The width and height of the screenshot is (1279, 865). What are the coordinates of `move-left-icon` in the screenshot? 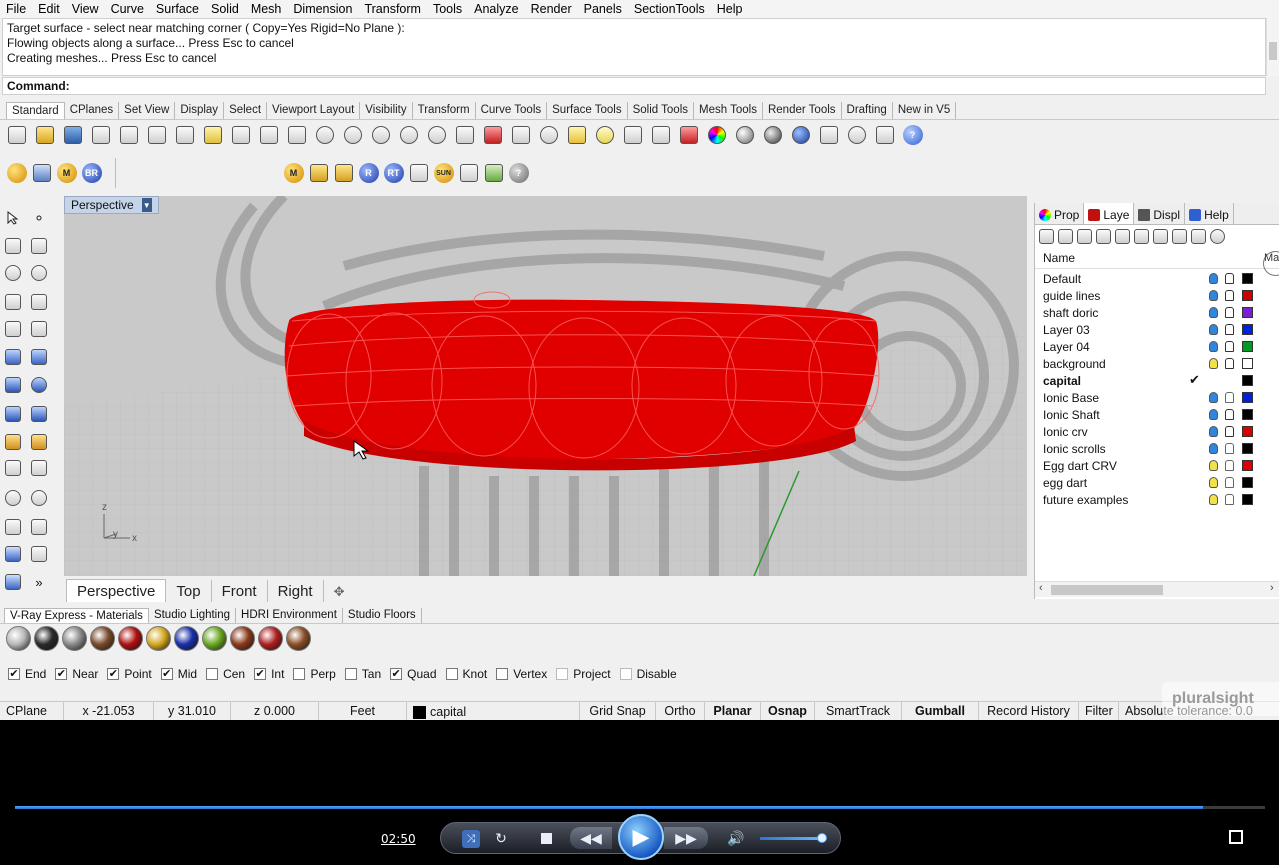 It's located at (1141, 236).